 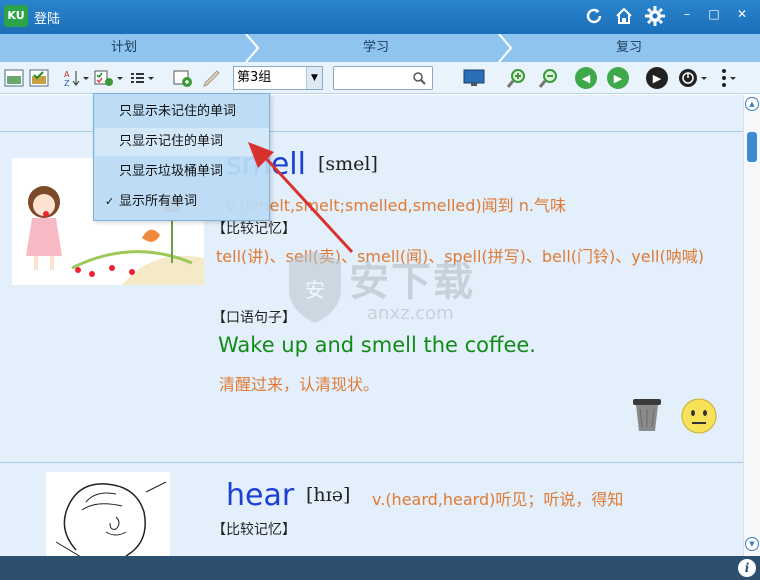 I want to click on svg-text: 安, so click(x=315, y=290).